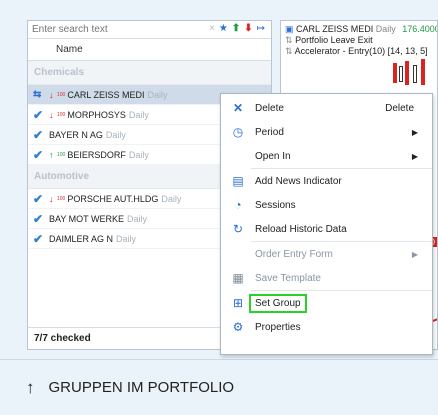 This screenshot has height=415, width=438. I want to click on menu-item-label: Add News Indicator, so click(298, 181).